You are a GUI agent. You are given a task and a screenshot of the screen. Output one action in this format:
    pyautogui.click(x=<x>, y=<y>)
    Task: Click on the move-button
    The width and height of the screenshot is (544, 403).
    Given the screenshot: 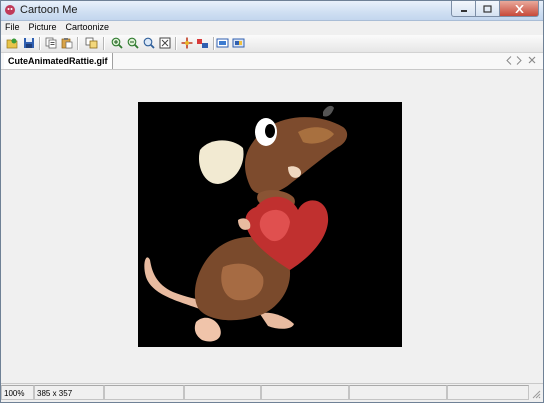 What is the action you would take?
    pyautogui.click(x=186, y=43)
    